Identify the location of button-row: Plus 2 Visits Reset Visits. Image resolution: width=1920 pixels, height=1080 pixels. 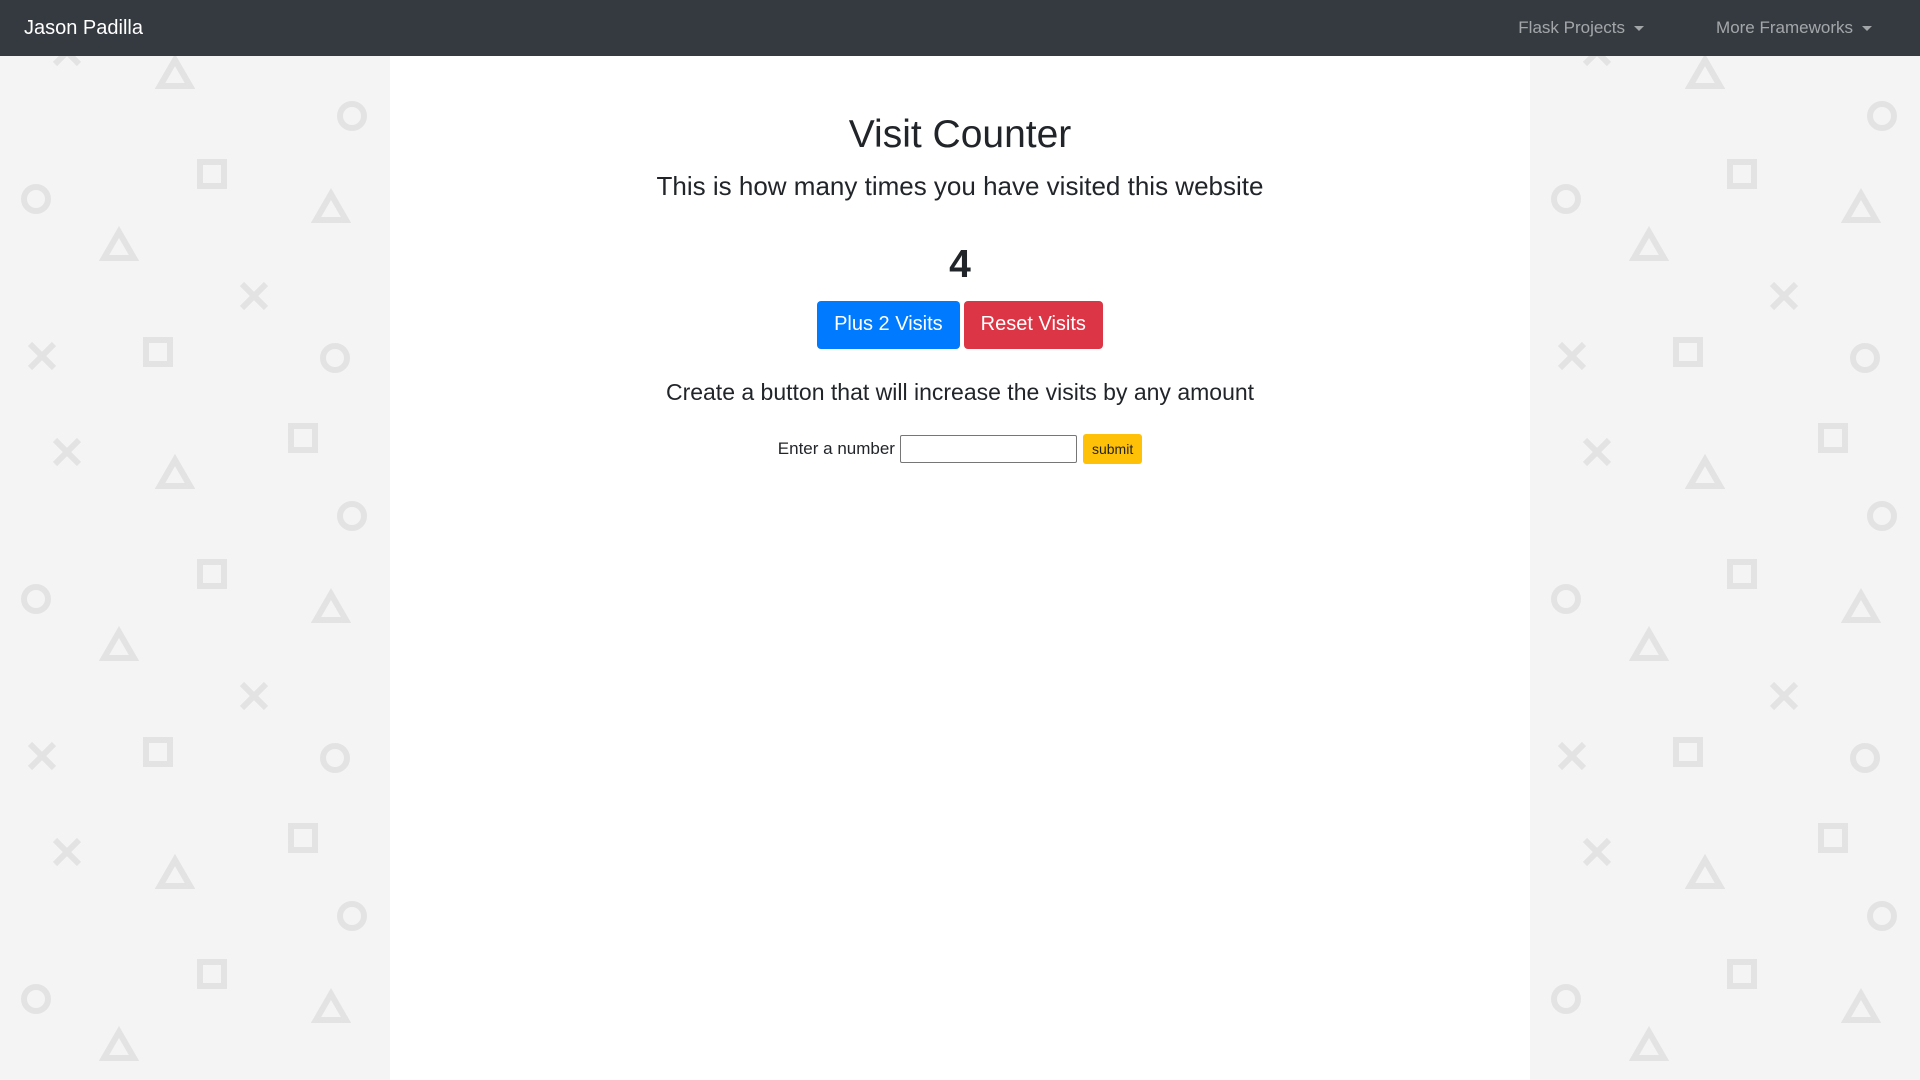
(960, 324).